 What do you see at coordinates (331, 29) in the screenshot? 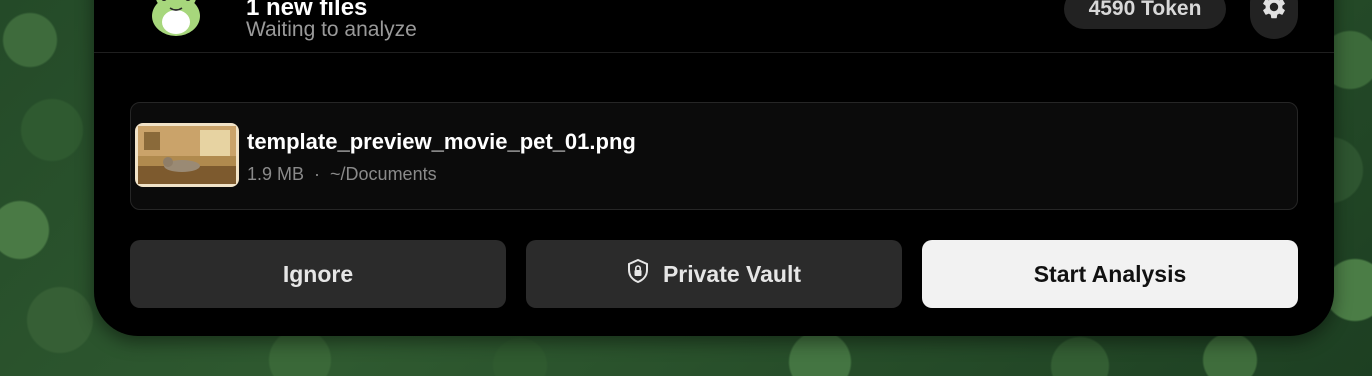
I see `status-subtitle: Waiting to analyze` at bounding box center [331, 29].